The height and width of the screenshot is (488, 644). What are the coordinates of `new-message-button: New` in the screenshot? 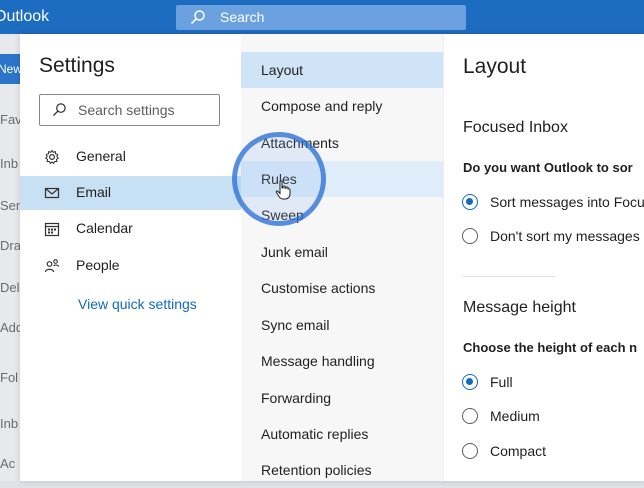 It's located at (10, 69).